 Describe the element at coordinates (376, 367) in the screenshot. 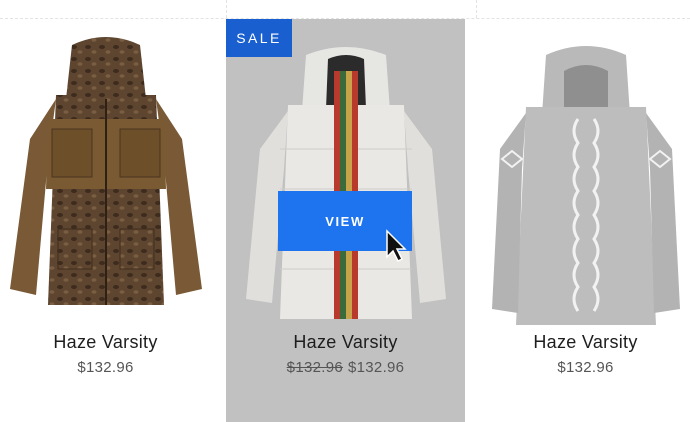

I see `sale-price: $132.96` at that location.